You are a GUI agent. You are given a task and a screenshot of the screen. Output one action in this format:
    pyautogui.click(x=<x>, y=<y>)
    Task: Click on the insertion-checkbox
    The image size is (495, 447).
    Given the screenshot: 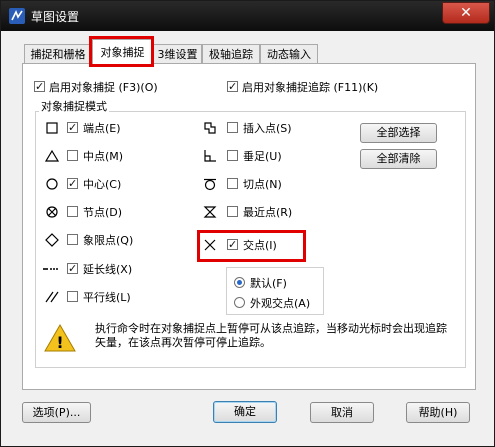 What is the action you would take?
    pyautogui.click(x=232, y=127)
    